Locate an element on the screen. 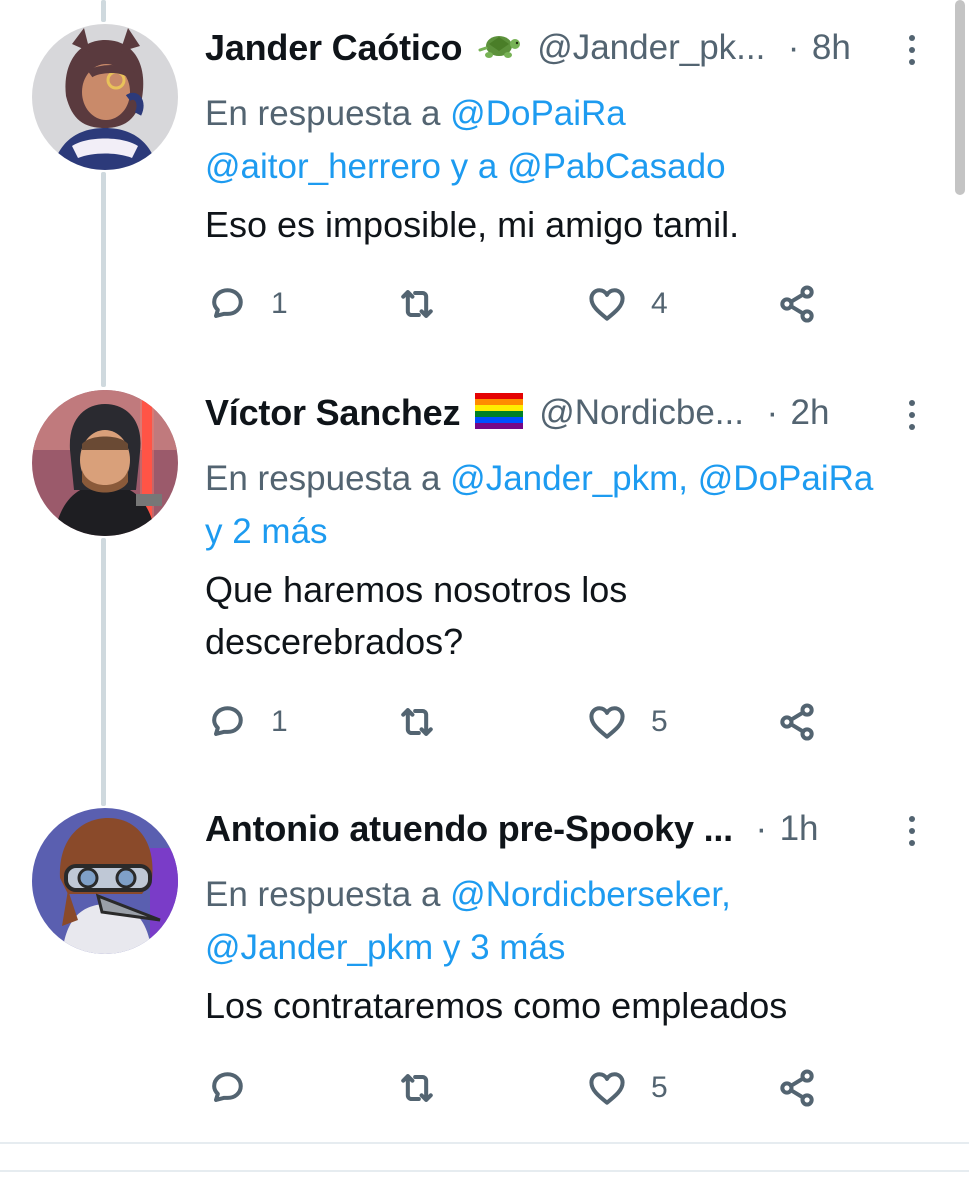 The image size is (969, 1200). like-count: 4 is located at coordinates (659, 303).